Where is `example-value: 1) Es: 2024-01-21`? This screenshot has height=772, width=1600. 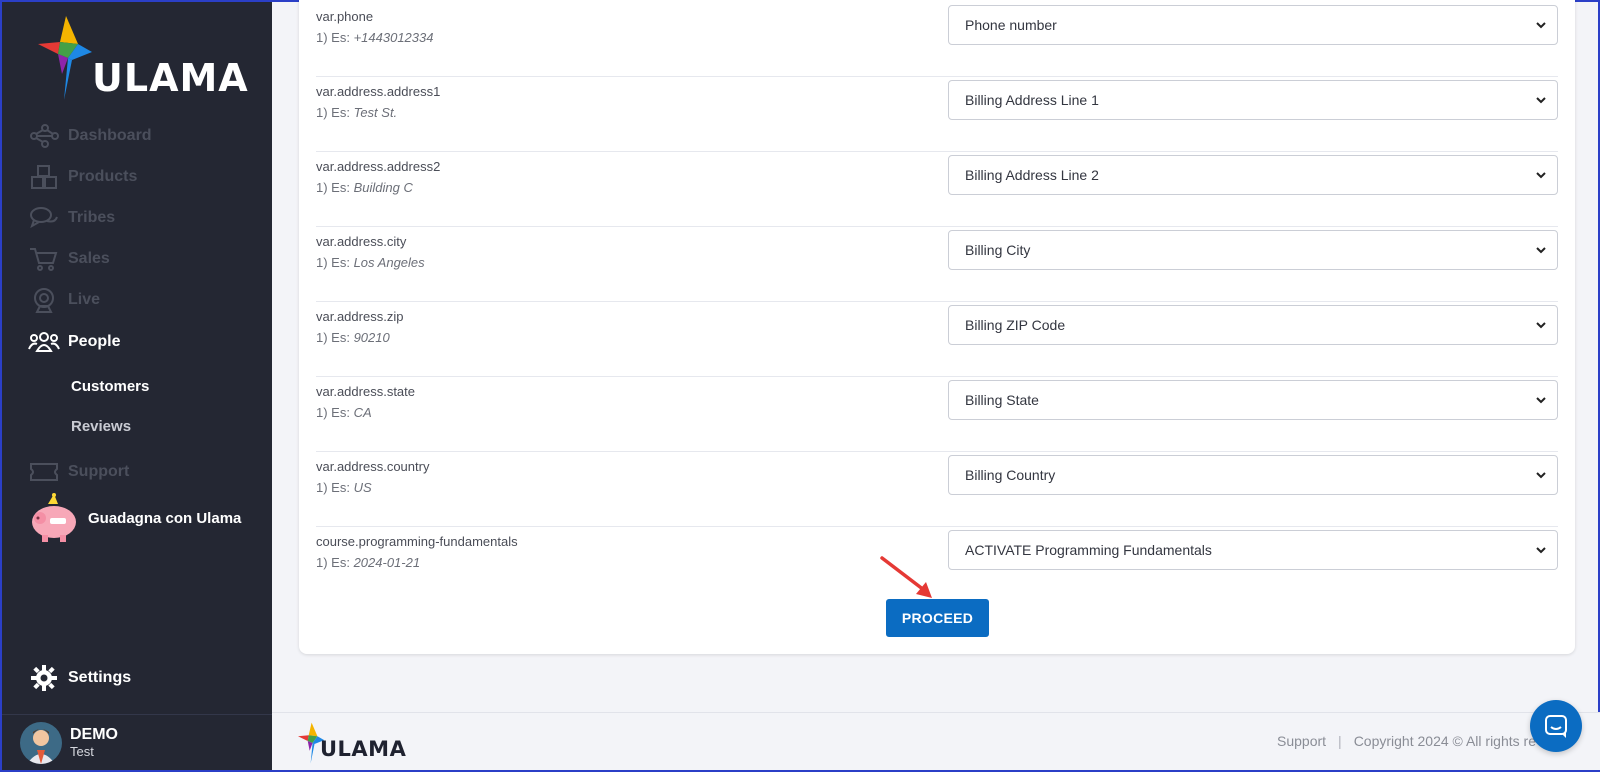
example-value: 1) Es: 2024-01-21 is located at coordinates (368, 562).